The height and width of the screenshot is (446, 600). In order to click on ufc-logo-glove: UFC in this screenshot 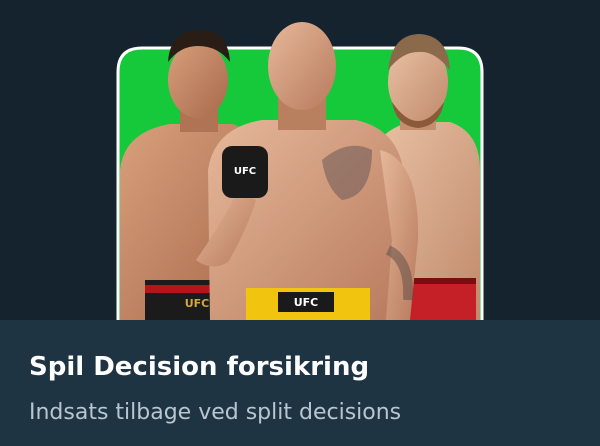, I will do `click(245, 171)`.